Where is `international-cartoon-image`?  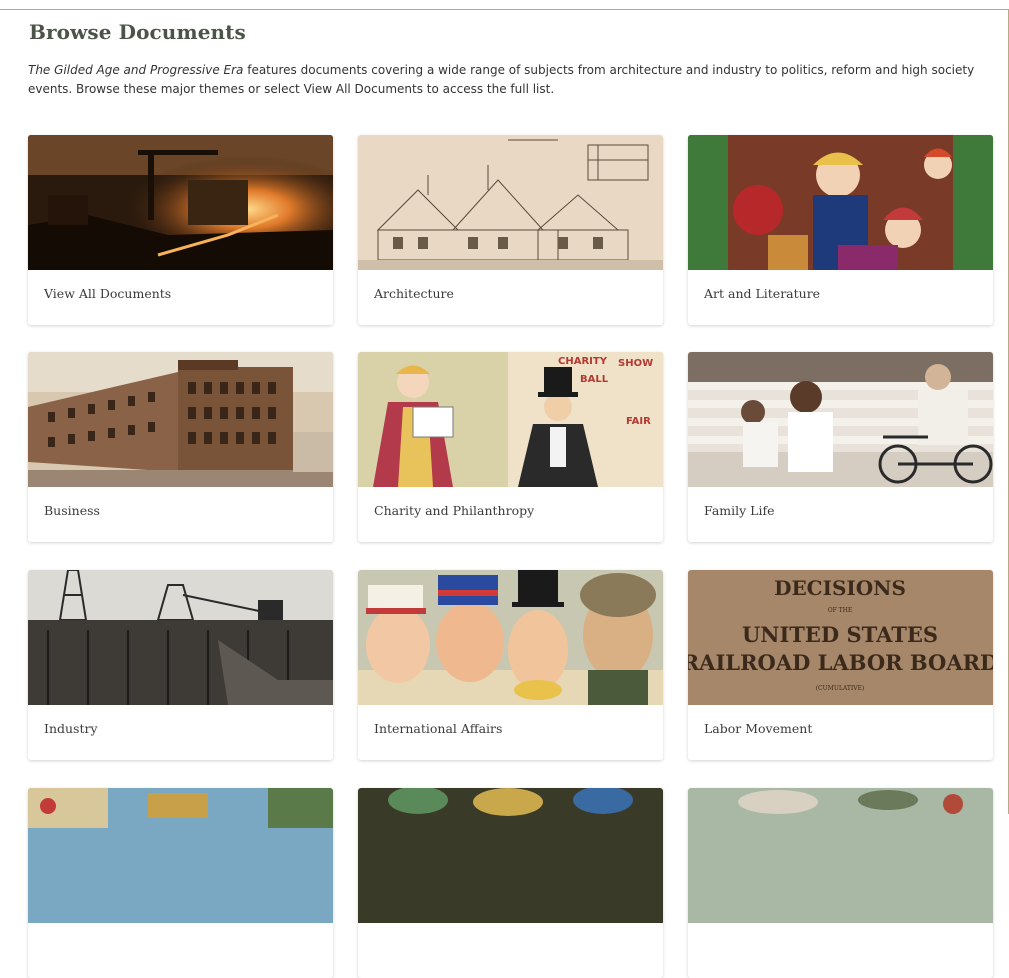
international-cartoon-image is located at coordinates (510, 637).